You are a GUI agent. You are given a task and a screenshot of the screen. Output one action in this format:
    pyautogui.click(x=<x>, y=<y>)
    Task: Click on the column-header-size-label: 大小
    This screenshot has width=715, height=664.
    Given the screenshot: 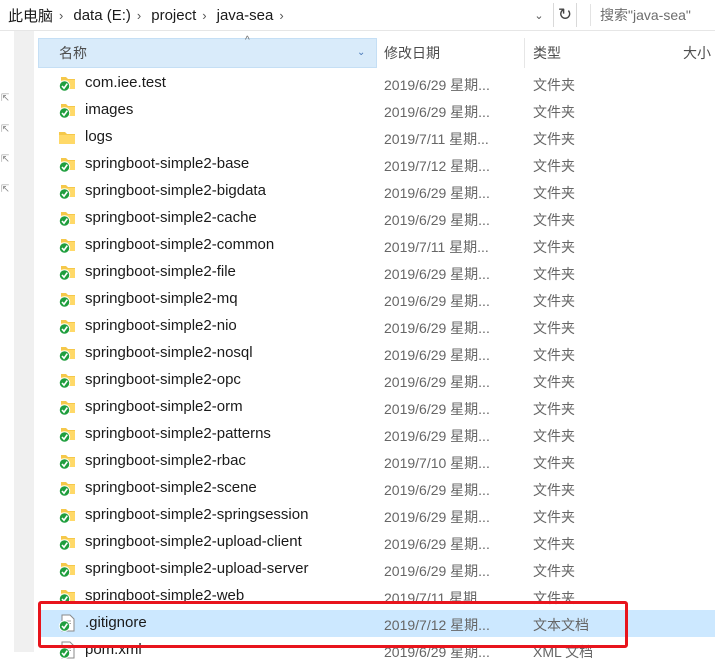 What is the action you would take?
    pyautogui.click(x=697, y=53)
    